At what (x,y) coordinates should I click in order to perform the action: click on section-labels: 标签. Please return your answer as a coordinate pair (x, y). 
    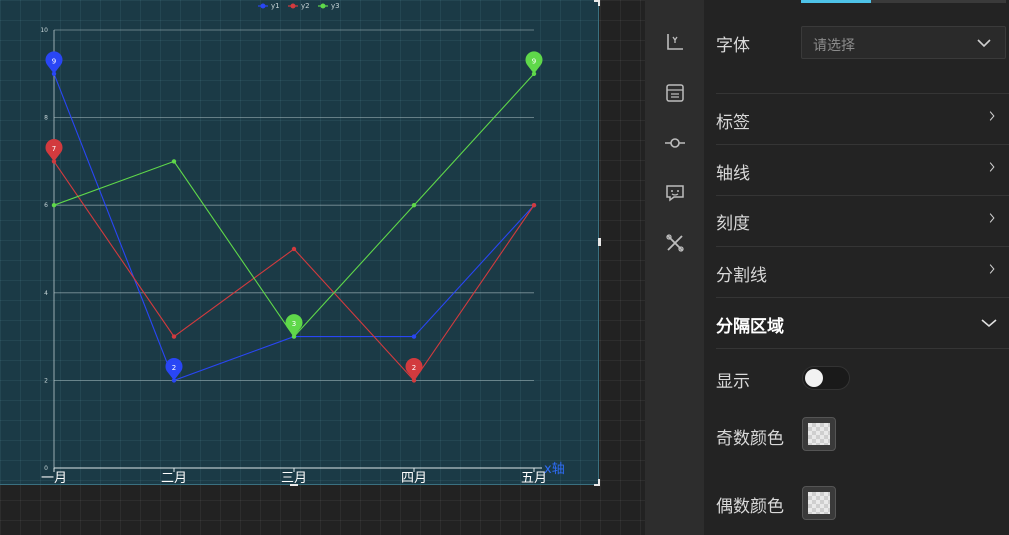
    Looking at the image, I should click on (856, 119).